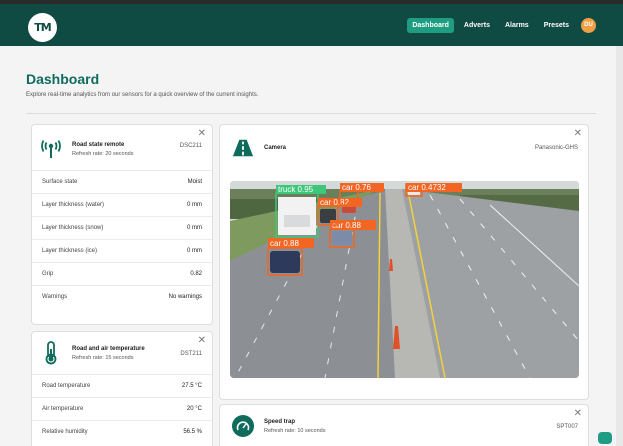  What do you see at coordinates (103, 357) in the screenshot?
I see `refresh-rate: Refresh rate: 15 seconds` at bounding box center [103, 357].